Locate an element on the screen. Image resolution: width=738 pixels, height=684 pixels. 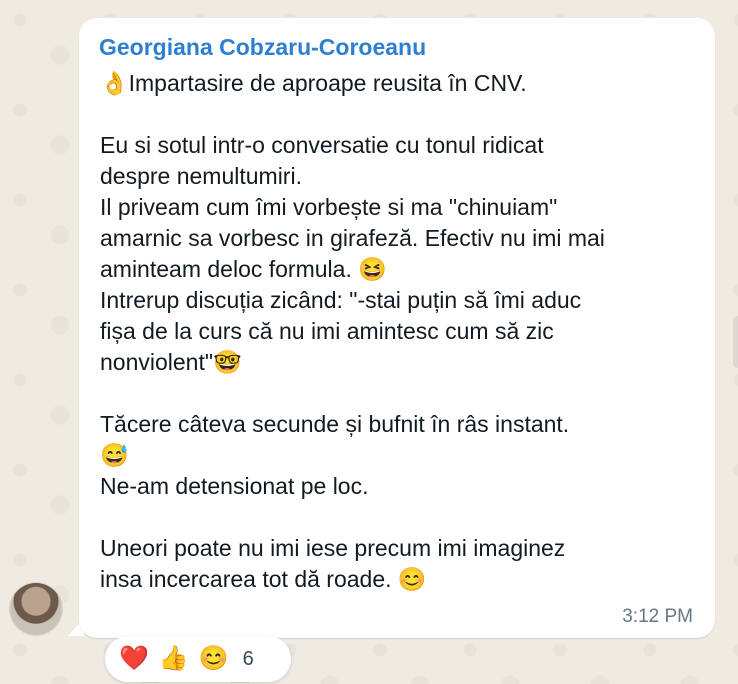
message-timestamp: 3:12 PM is located at coordinates (657, 616).